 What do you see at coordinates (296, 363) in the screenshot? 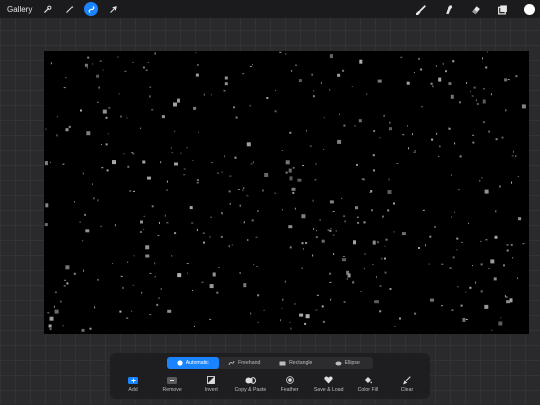
I see `mode-rectangle: Rectangle` at bounding box center [296, 363].